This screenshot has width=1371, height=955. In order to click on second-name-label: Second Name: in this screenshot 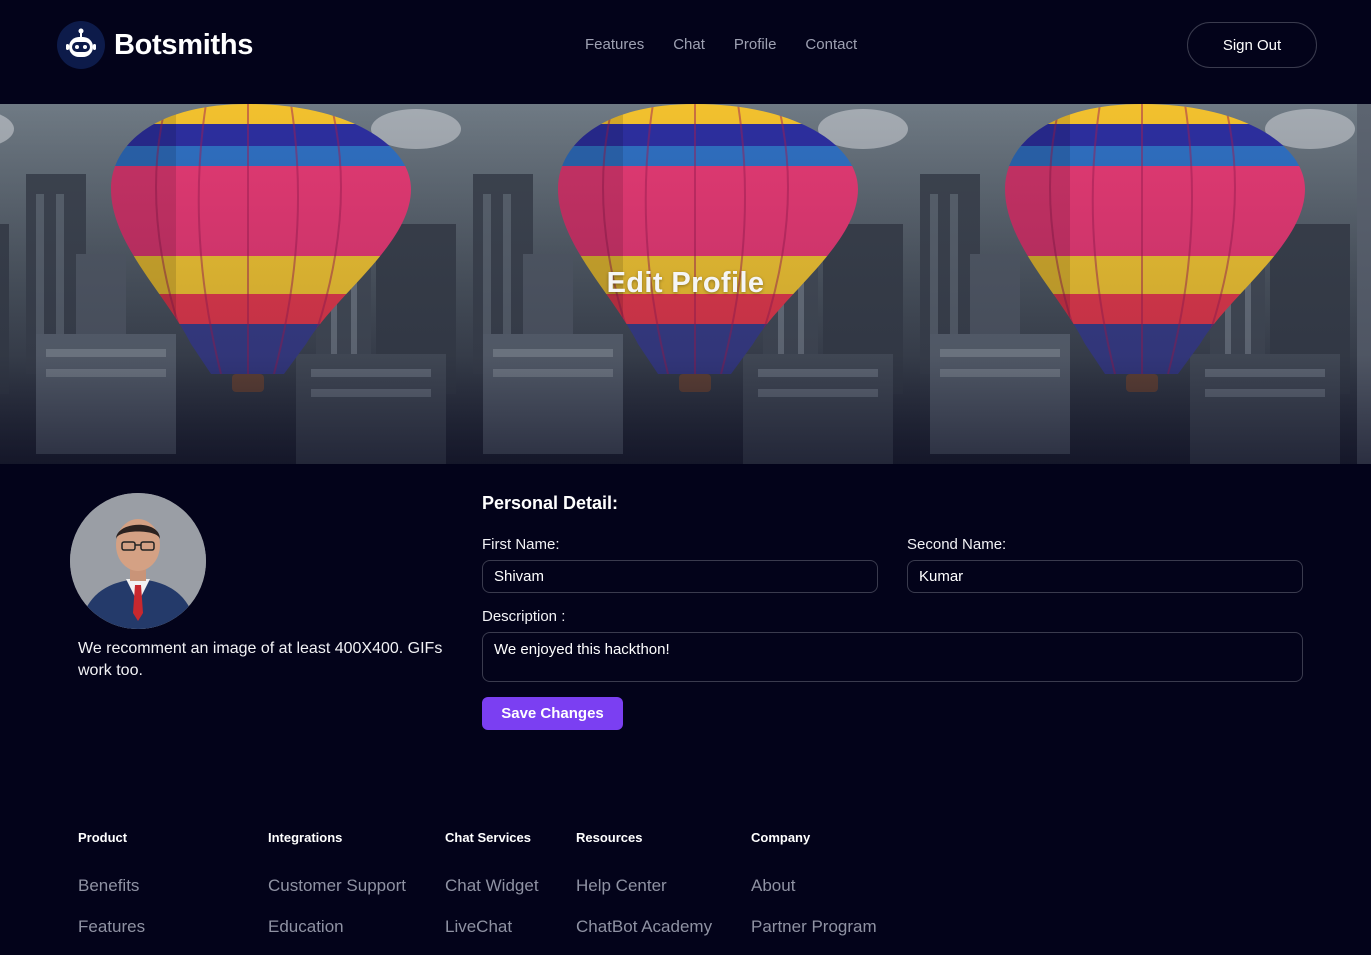, I will do `click(957, 544)`.